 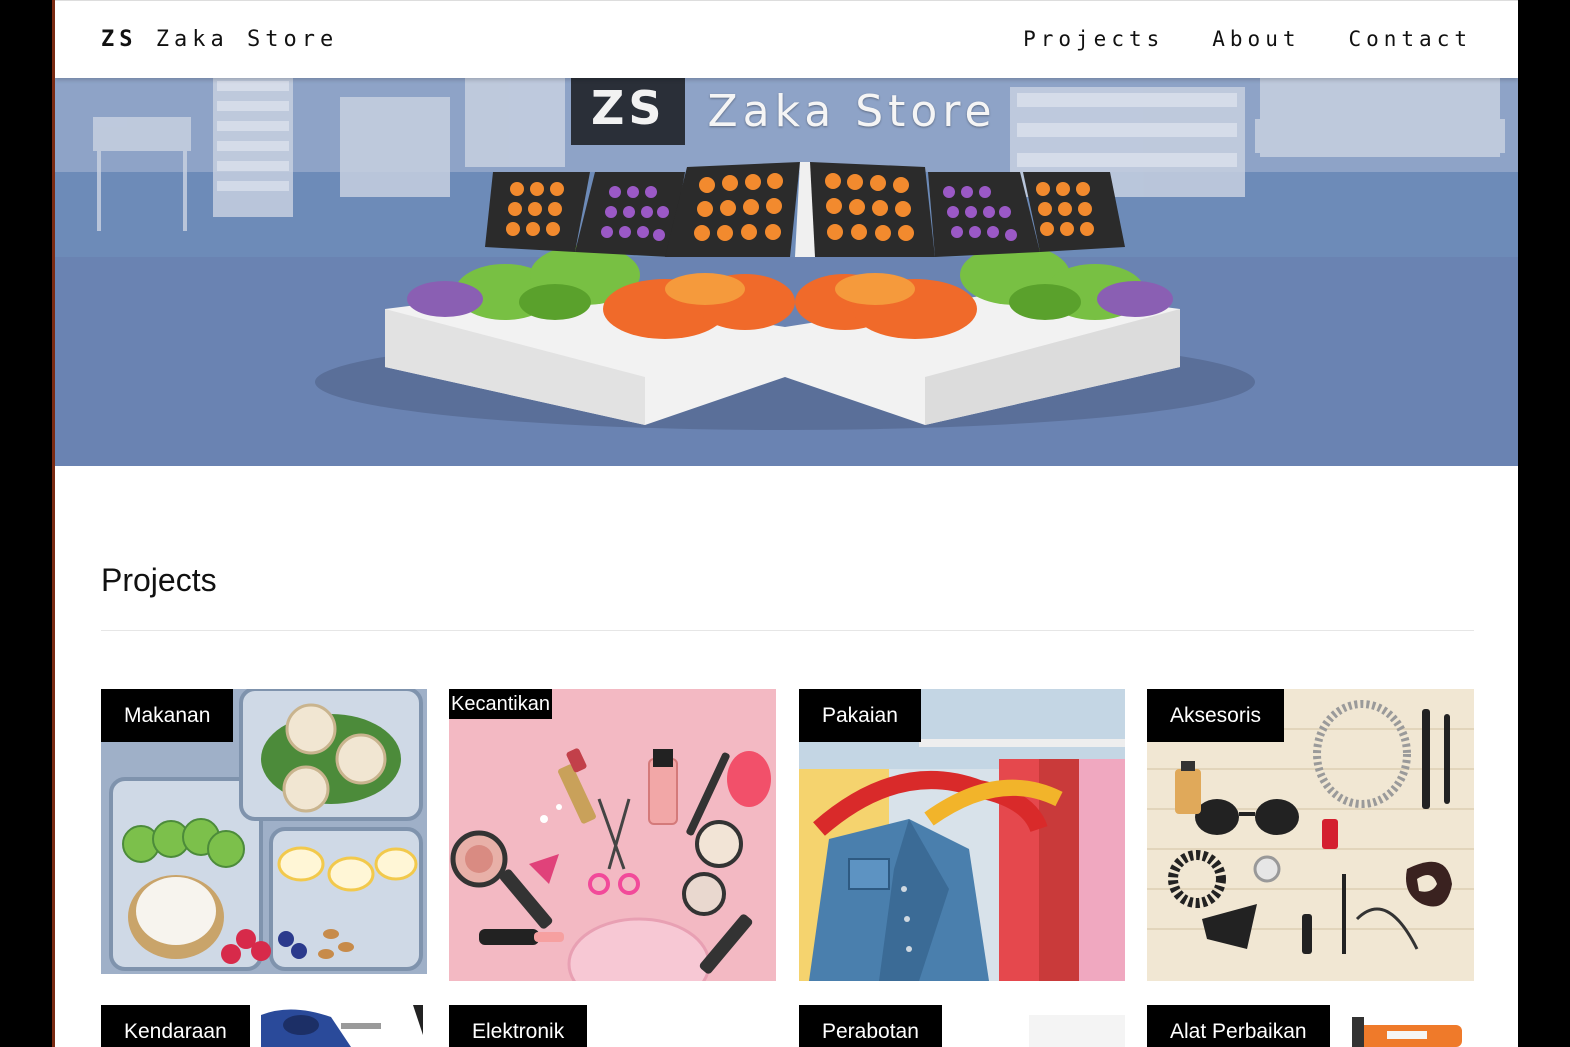 I want to click on brand-logo-link: ZS Zaka Store, so click(x=219, y=39).